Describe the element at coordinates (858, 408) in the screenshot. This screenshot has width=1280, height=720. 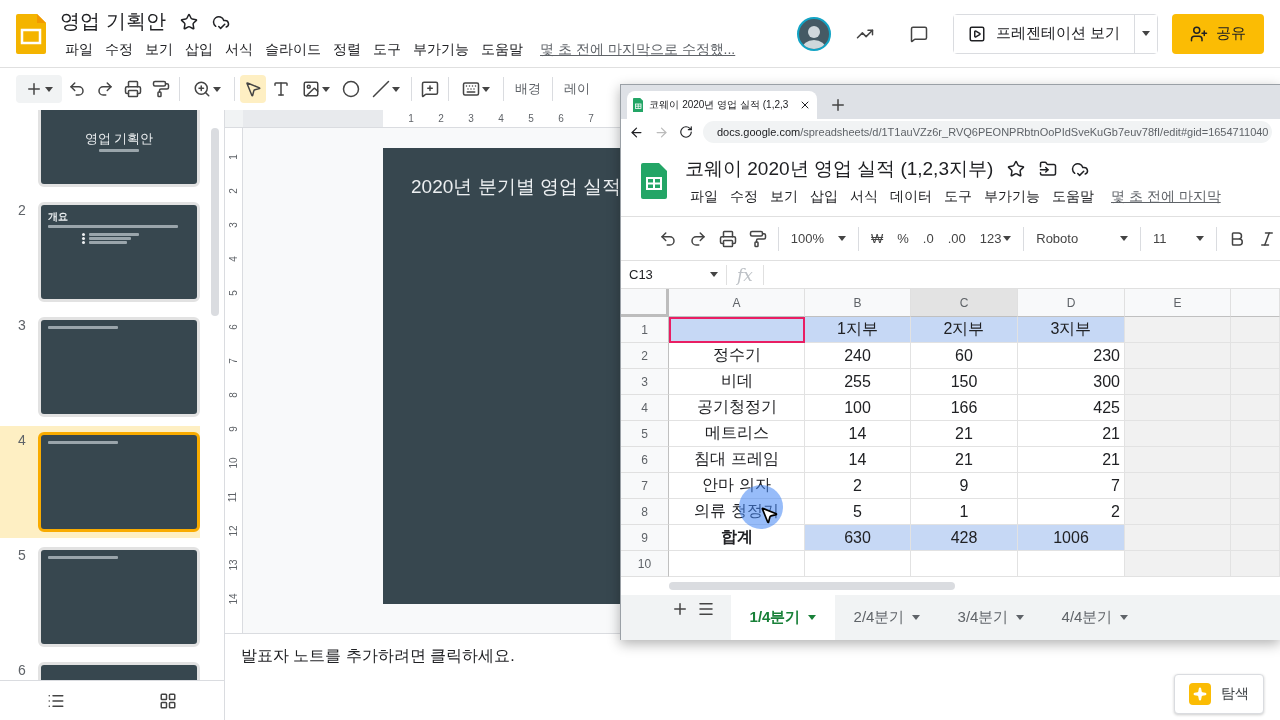
I see `table-cell: 100` at that location.